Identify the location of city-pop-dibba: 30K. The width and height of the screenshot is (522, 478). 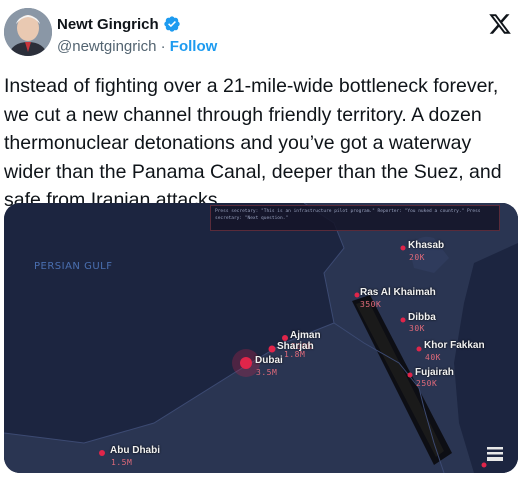
(417, 328).